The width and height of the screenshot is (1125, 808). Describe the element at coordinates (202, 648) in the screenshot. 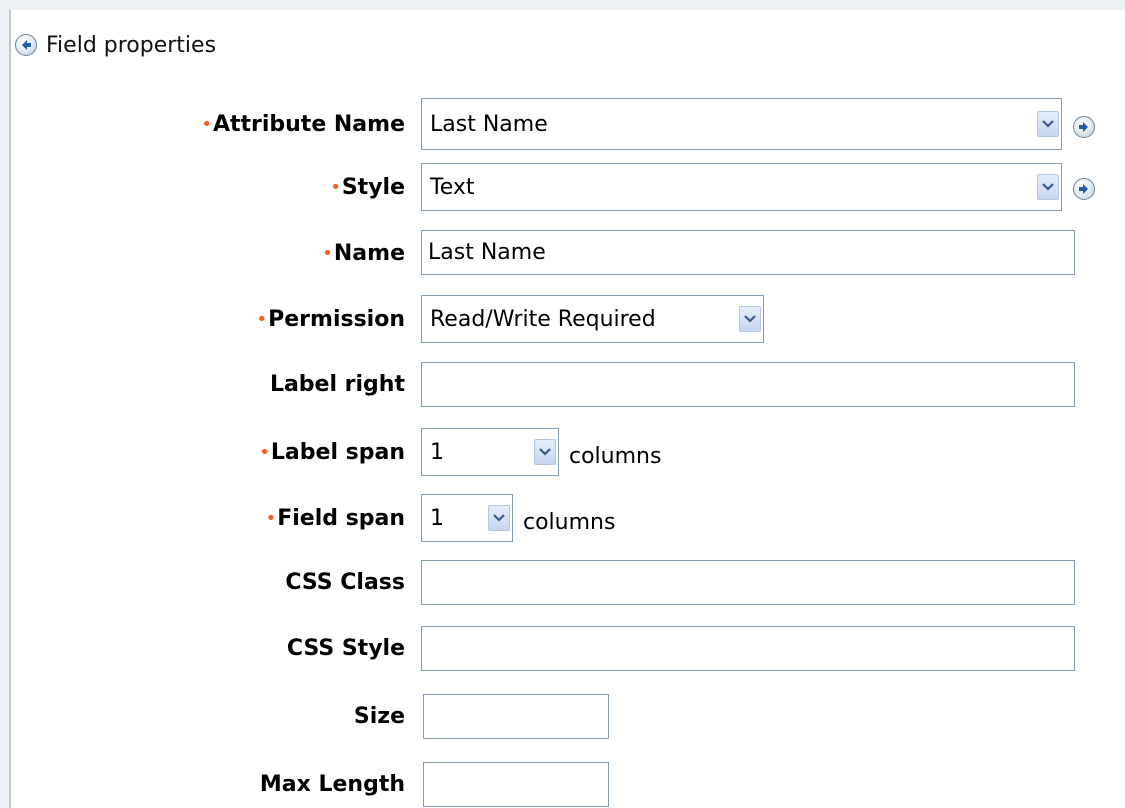

I see `row-css-style: CSS Style` at that location.